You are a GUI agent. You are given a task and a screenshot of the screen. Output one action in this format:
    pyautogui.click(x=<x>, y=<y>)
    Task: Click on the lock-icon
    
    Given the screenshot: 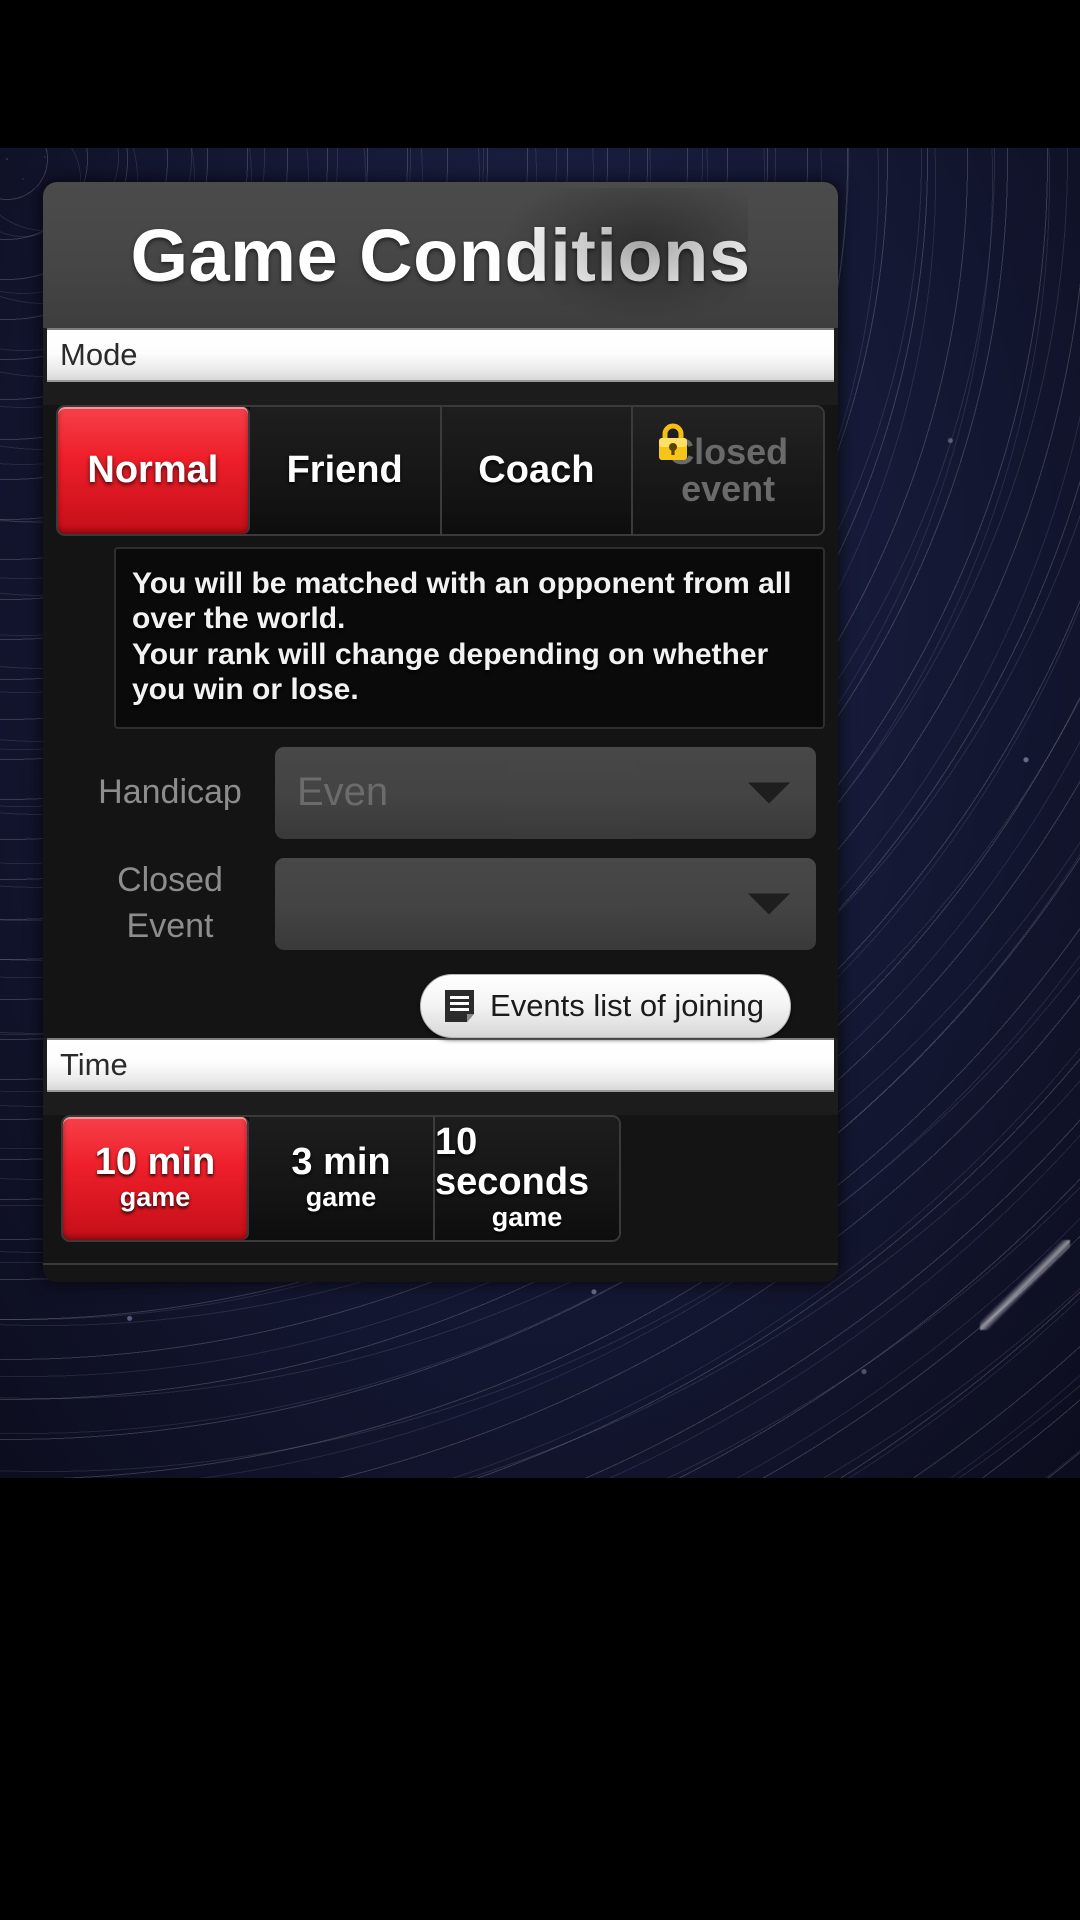 What is the action you would take?
    pyautogui.click(x=673, y=441)
    